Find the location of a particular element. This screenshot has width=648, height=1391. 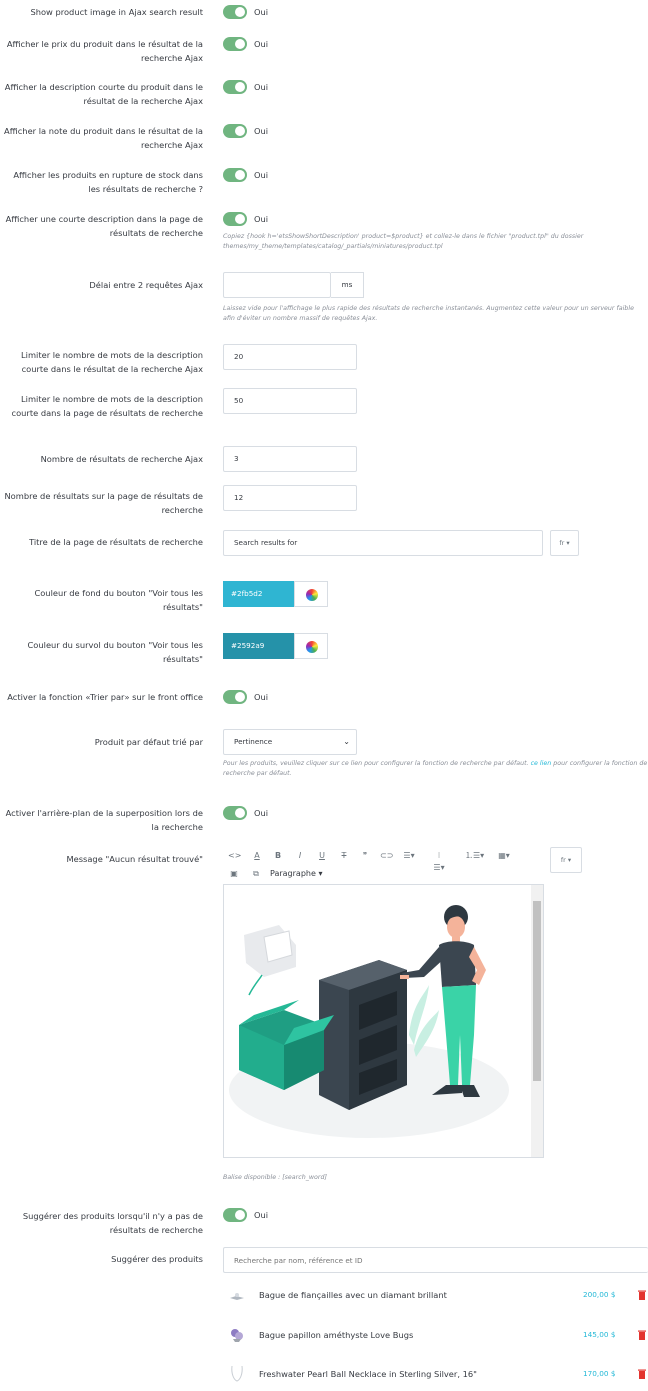

bg-color-picker-button is located at coordinates (311, 594).